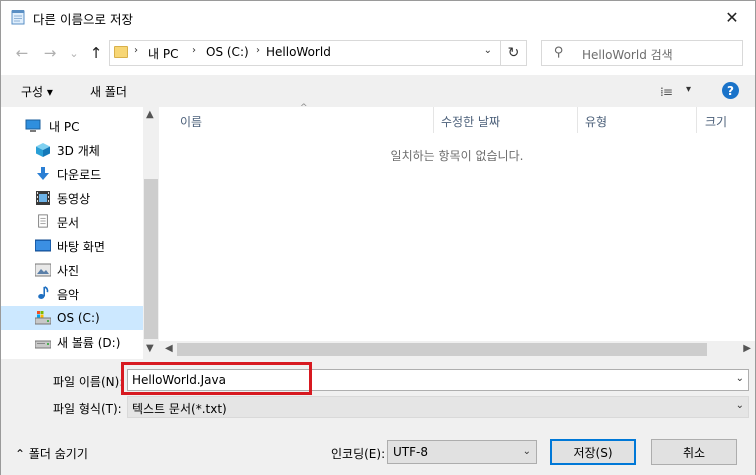 This screenshot has height=475, width=756. I want to click on sidebar-scrollbar: ▲ ▼, so click(151, 233).